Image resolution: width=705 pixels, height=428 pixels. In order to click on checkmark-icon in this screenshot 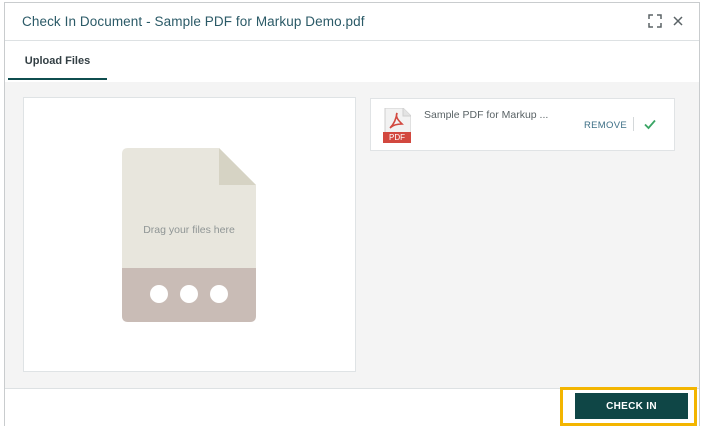, I will do `click(650, 124)`.